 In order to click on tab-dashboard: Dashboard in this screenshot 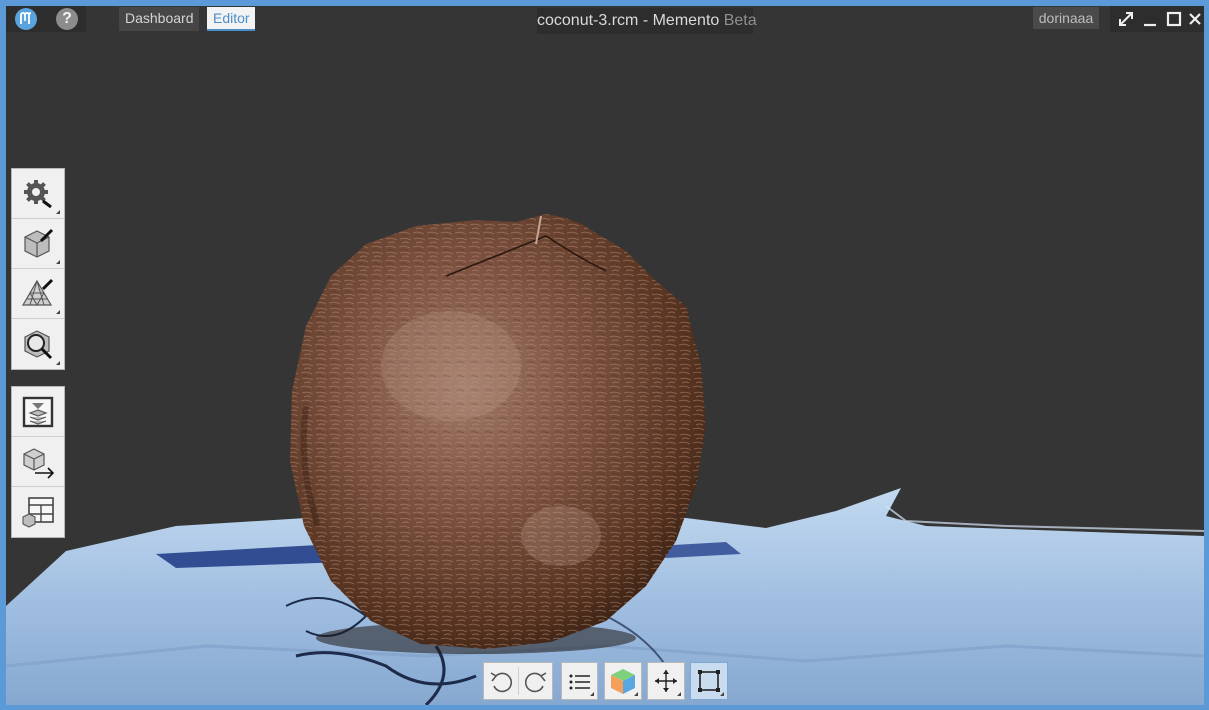, I will do `click(159, 19)`.